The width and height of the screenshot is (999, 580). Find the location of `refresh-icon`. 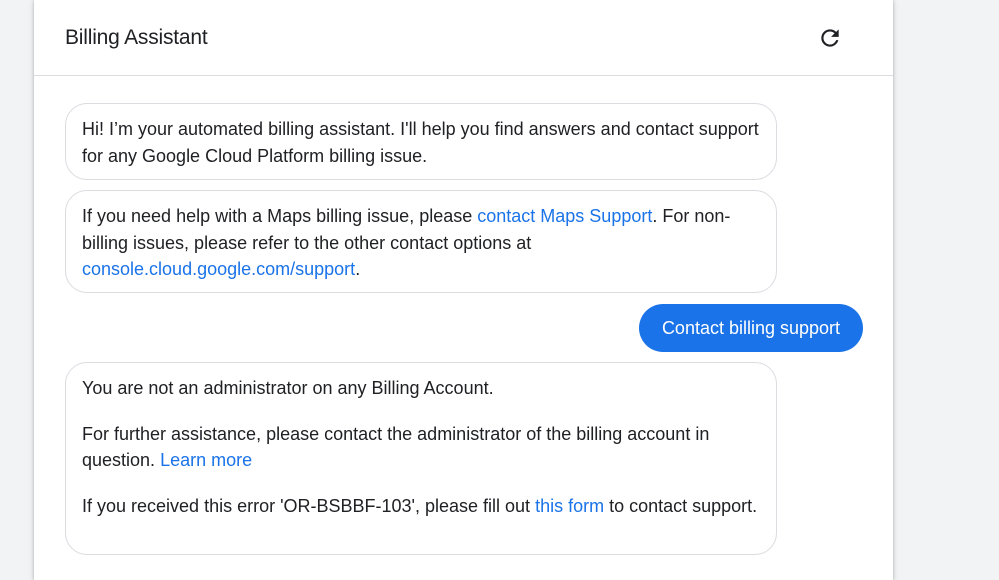

refresh-icon is located at coordinates (830, 38).